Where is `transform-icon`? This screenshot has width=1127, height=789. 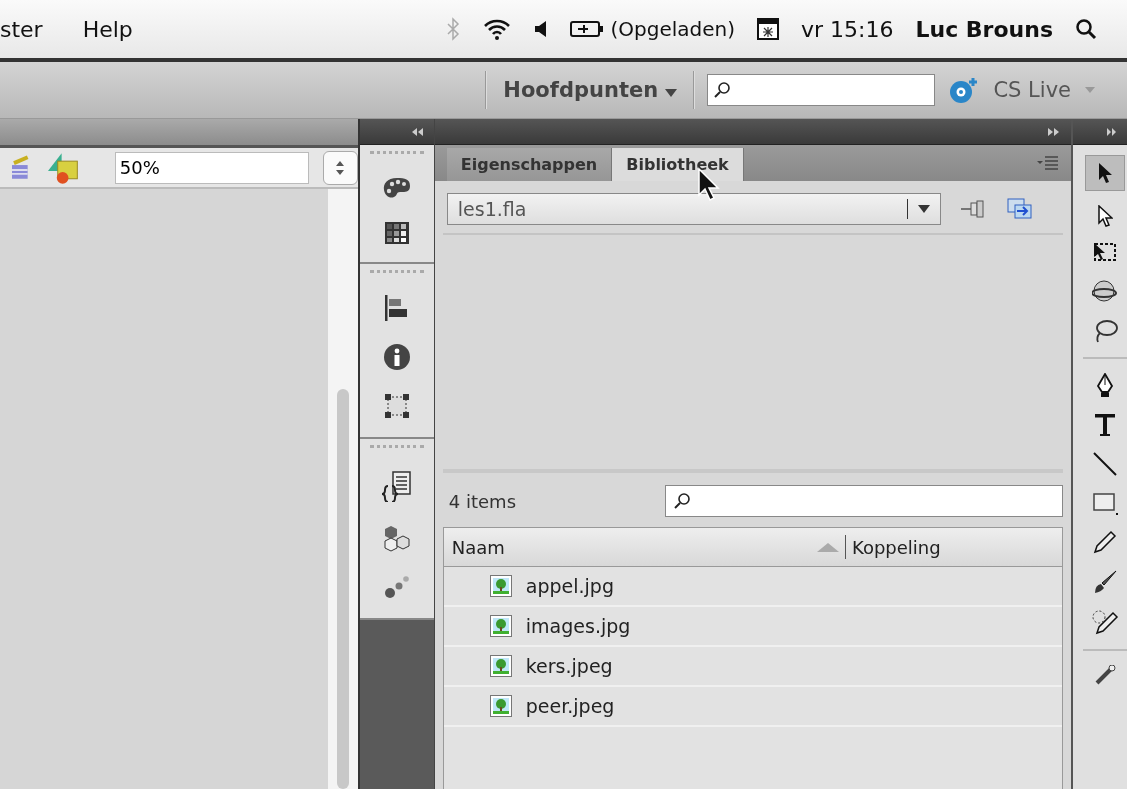
transform-icon is located at coordinates (396, 406).